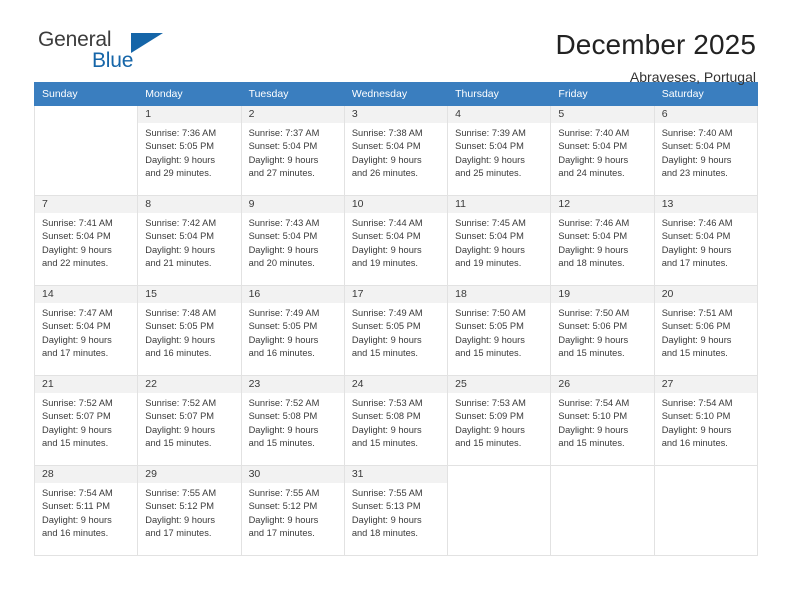 The height and width of the screenshot is (612, 792). What do you see at coordinates (593, 416) in the screenshot?
I see `sunset-time: Sunset: 5:10 PM` at bounding box center [593, 416].